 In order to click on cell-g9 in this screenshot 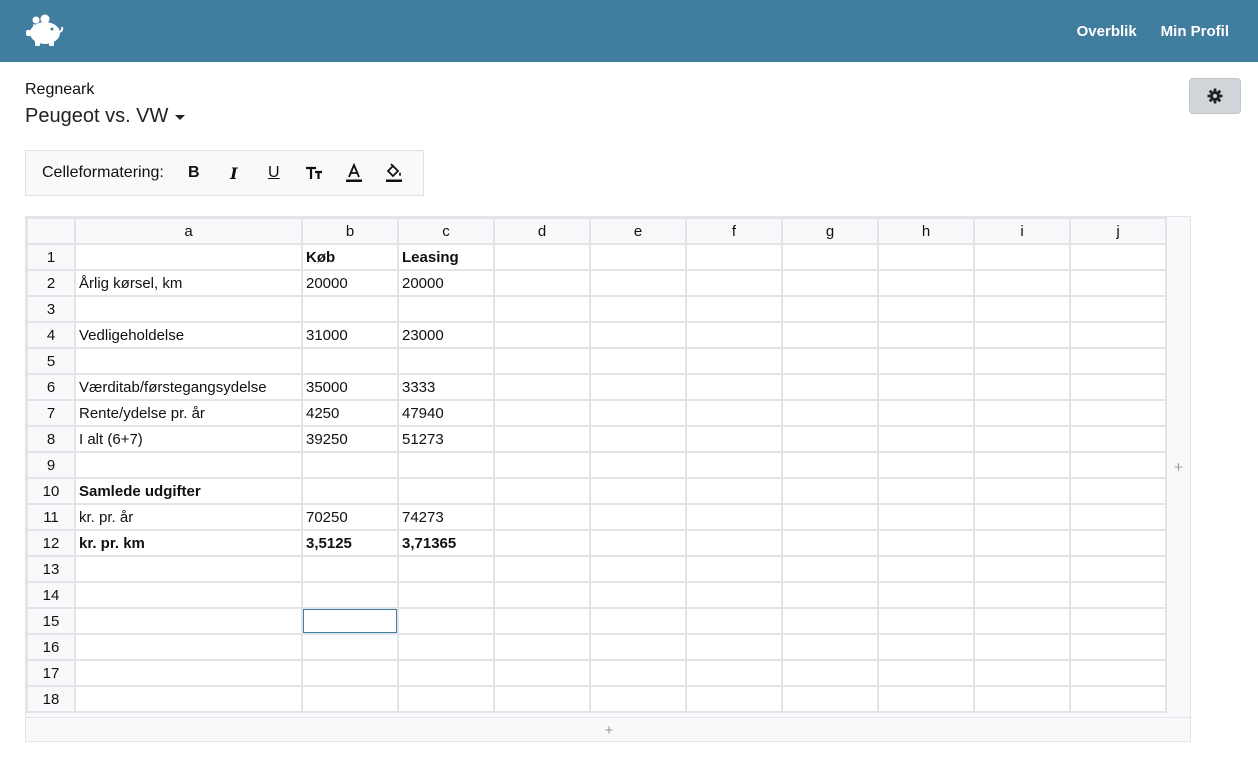, I will do `click(830, 465)`.